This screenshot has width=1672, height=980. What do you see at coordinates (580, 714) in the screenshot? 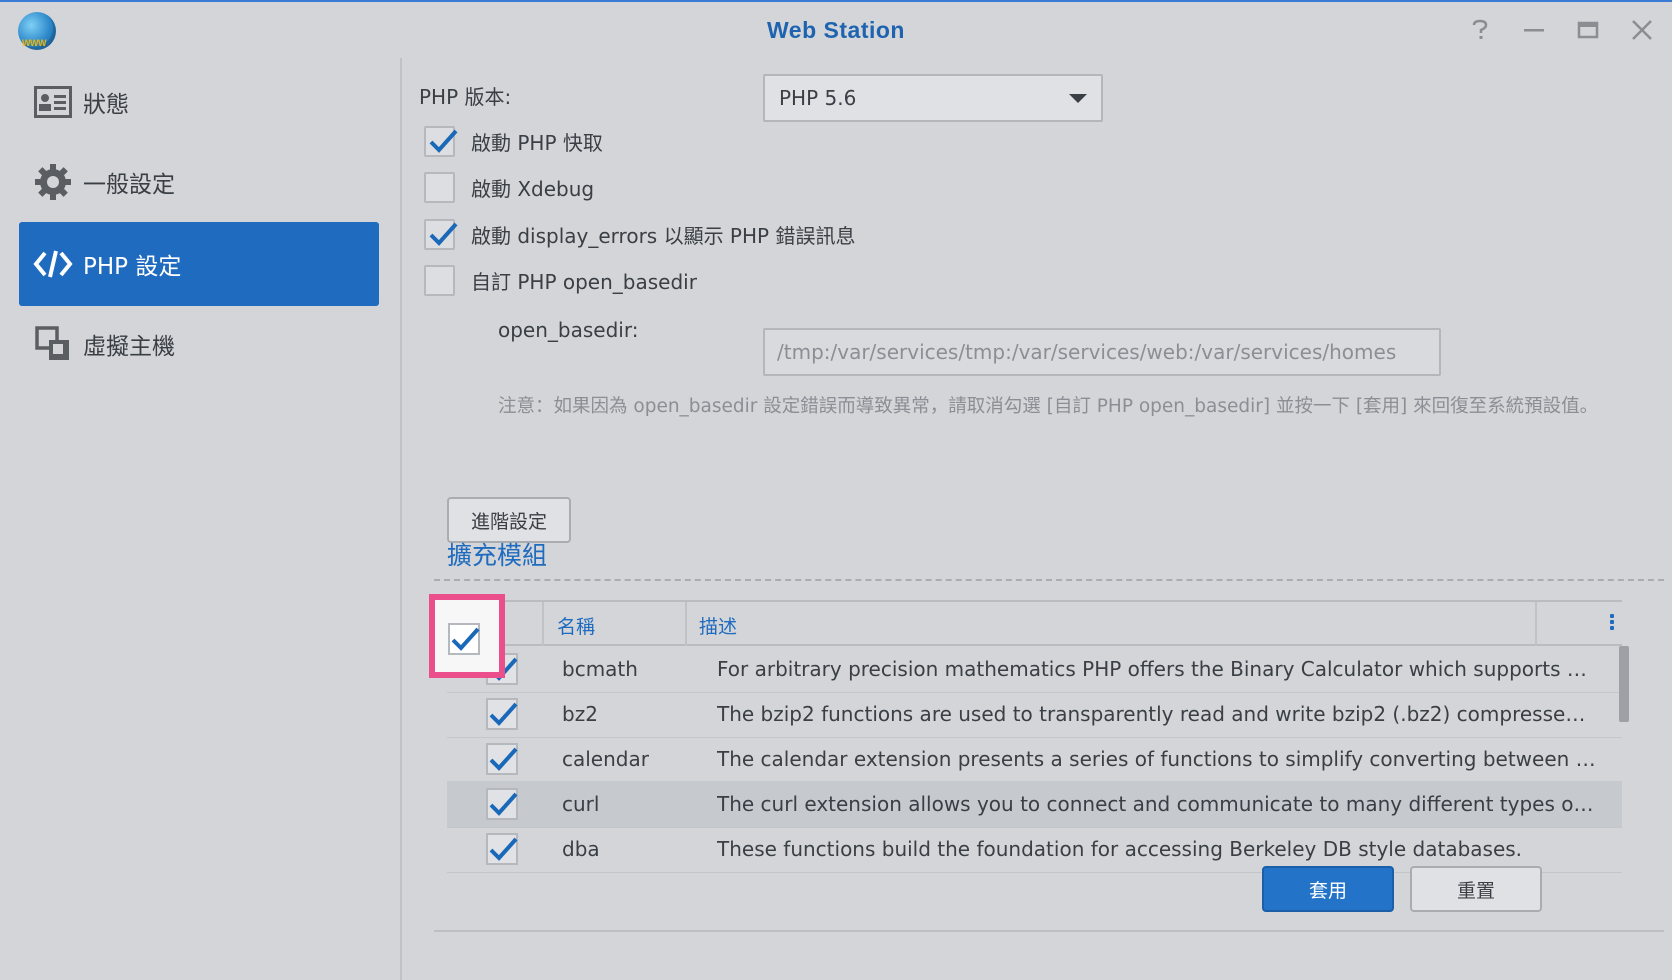
I see `extension-name: bz2` at bounding box center [580, 714].